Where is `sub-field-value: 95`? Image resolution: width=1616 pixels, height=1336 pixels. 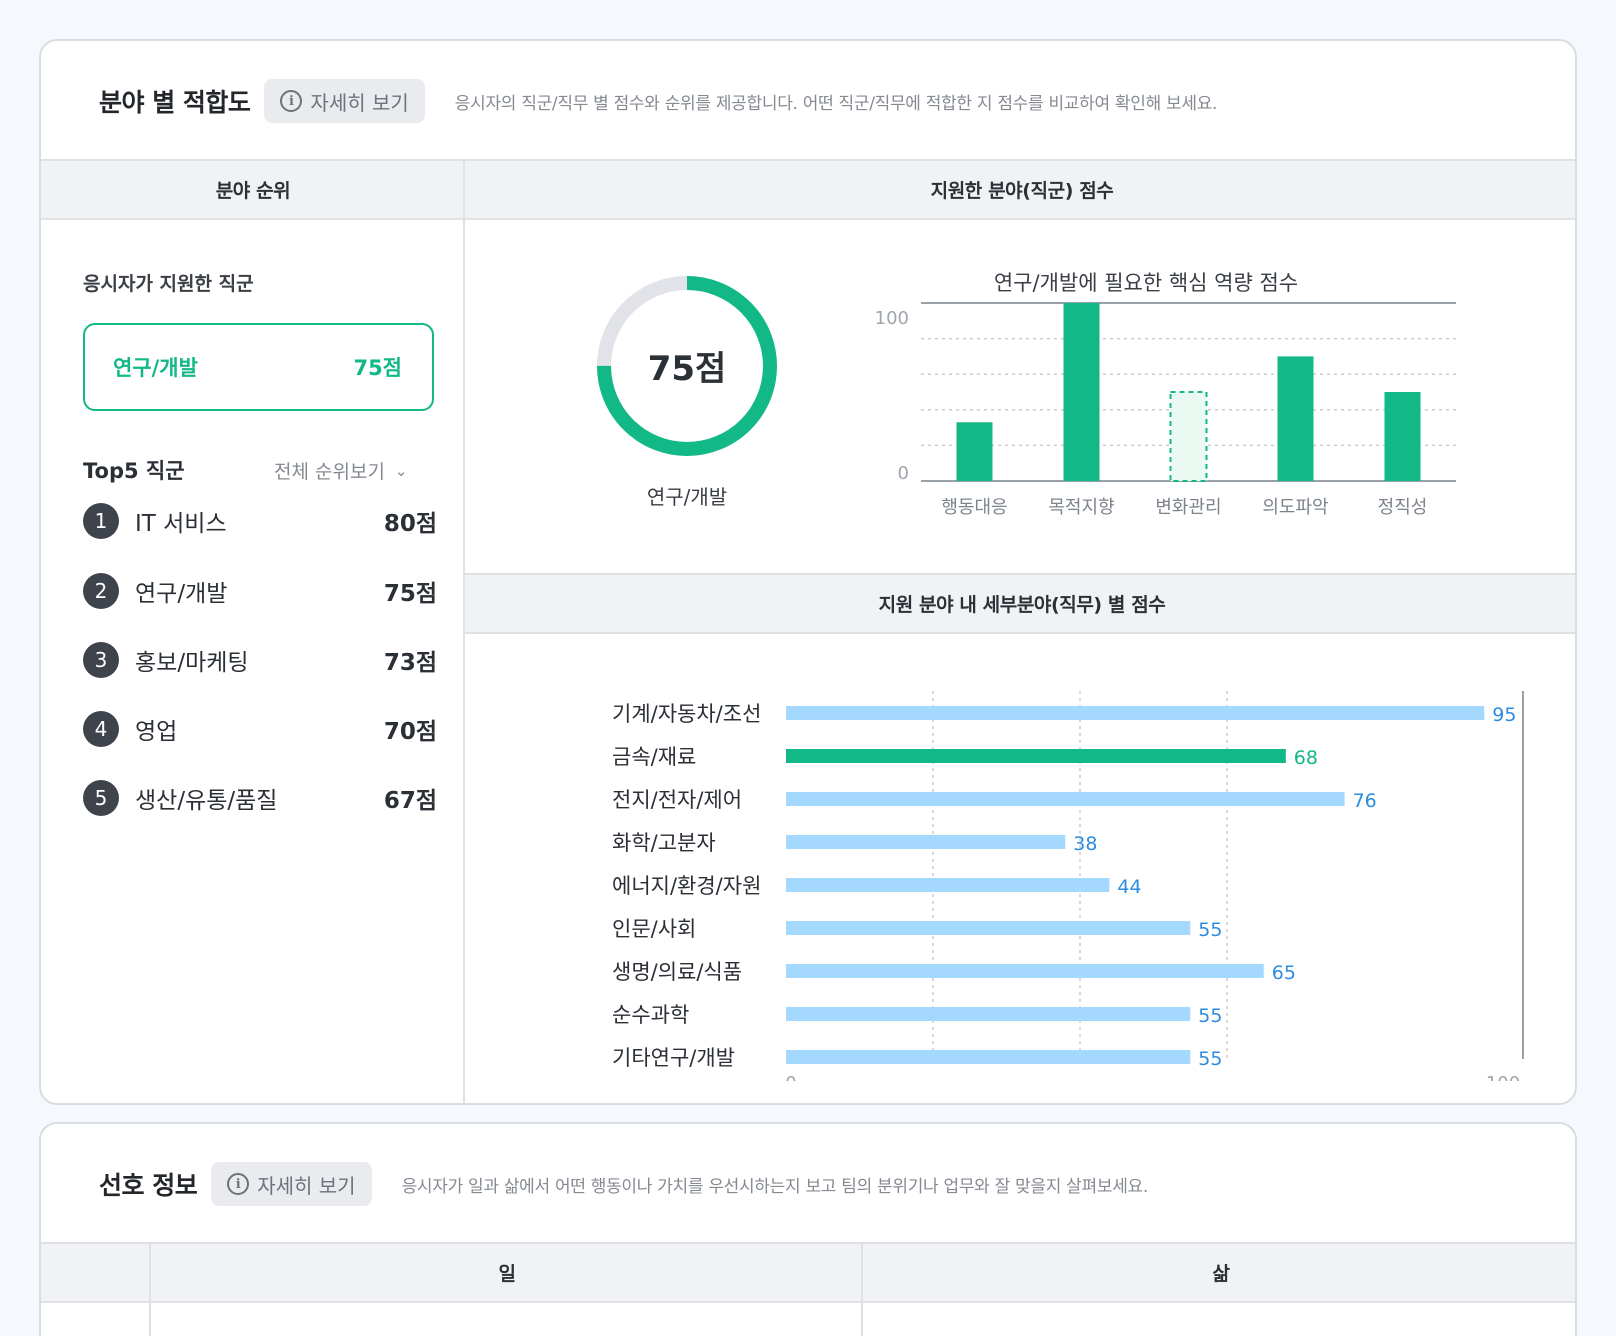 sub-field-value: 95 is located at coordinates (1504, 715).